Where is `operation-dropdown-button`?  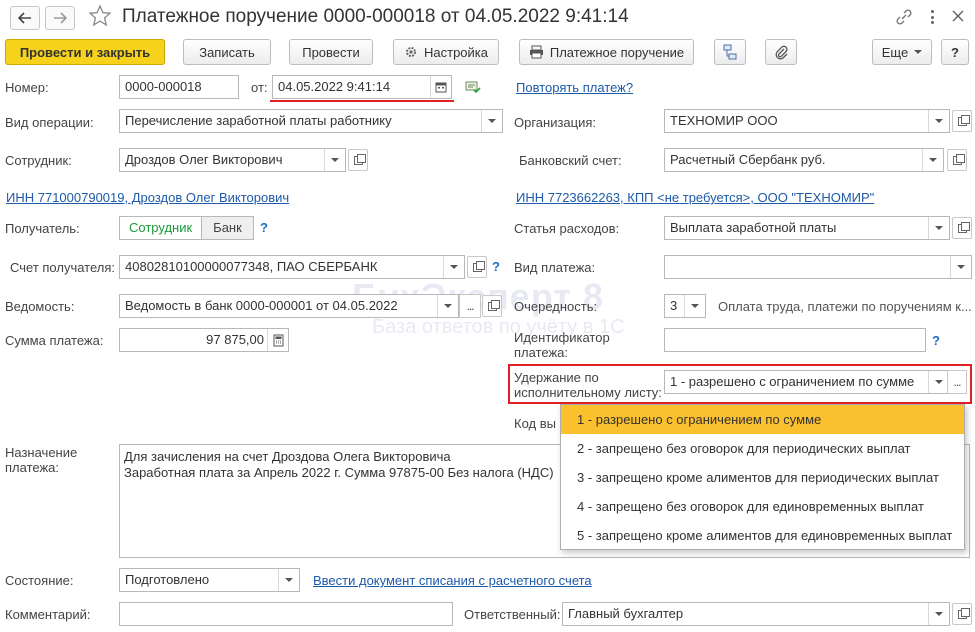
operation-dropdown-button is located at coordinates (491, 121).